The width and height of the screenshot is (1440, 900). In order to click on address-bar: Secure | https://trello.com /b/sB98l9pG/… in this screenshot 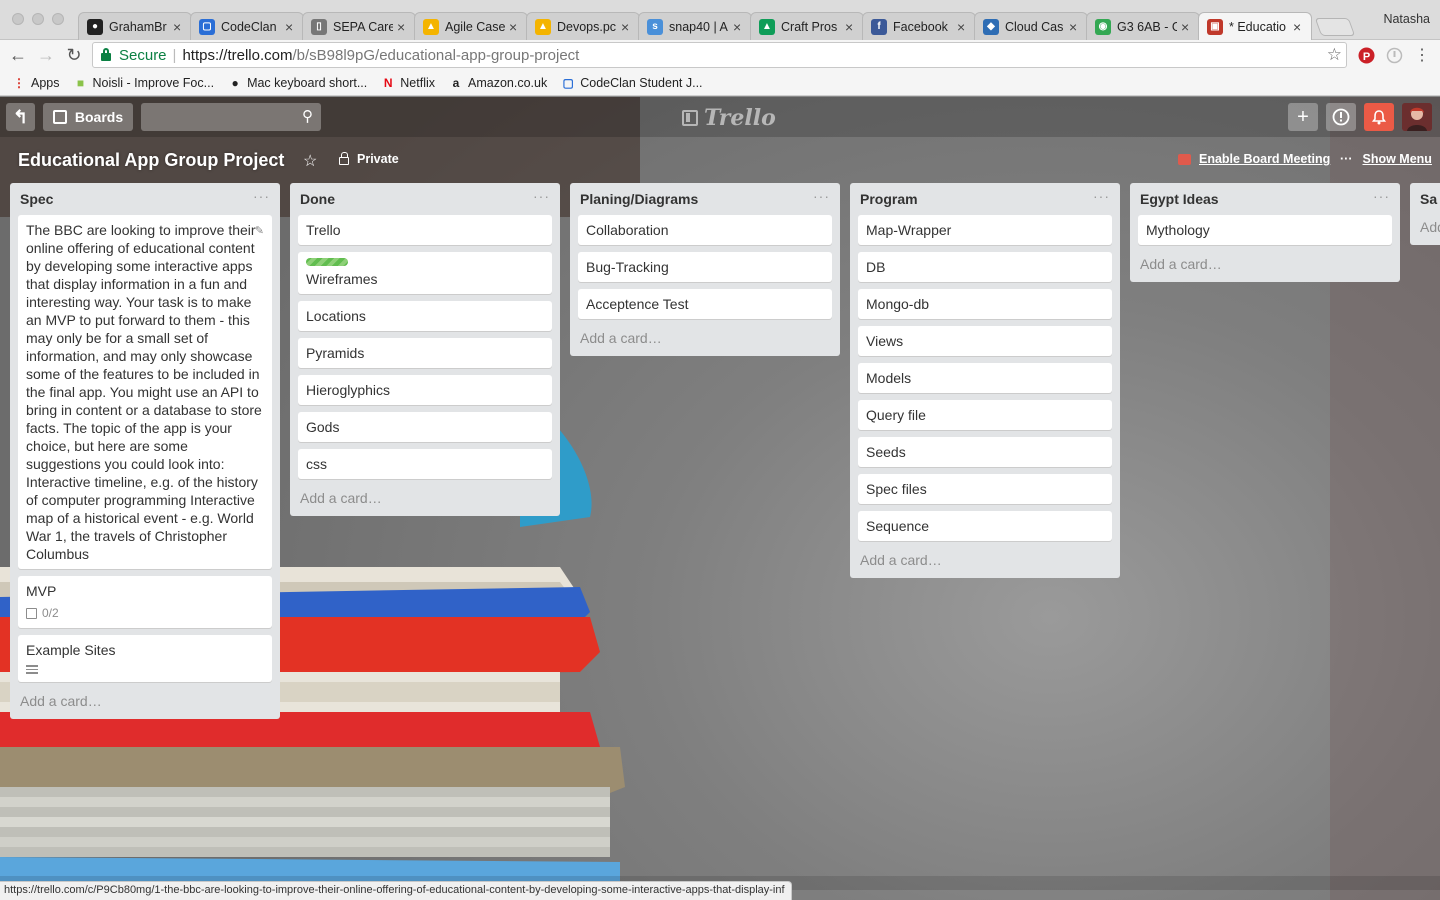, I will do `click(719, 55)`.